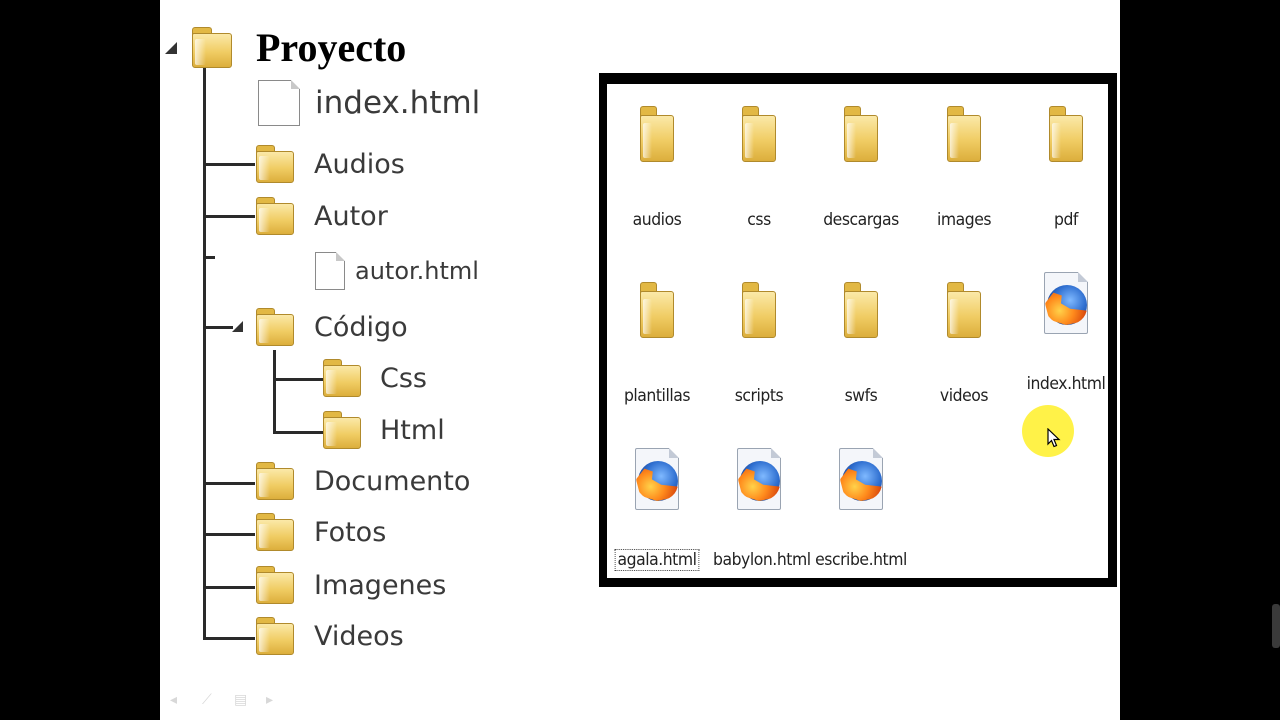  I want to click on tree-root-proyecto: Proyecto, so click(299, 47).